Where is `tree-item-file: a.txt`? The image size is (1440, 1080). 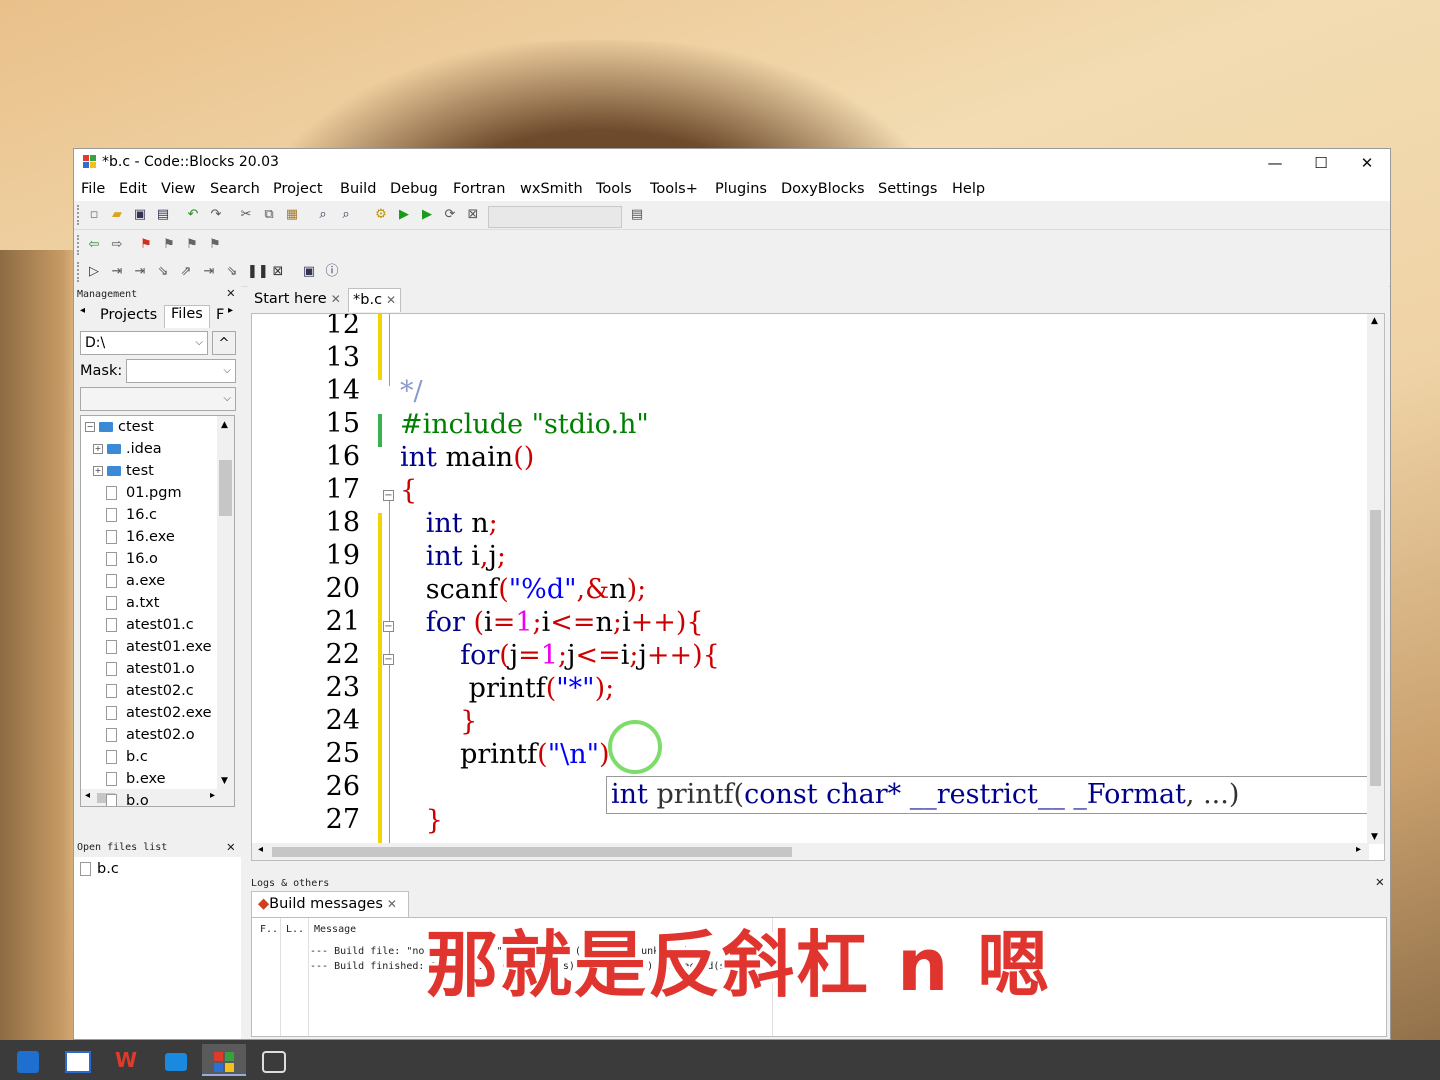 tree-item-file: a.txt is located at coordinates (126, 603).